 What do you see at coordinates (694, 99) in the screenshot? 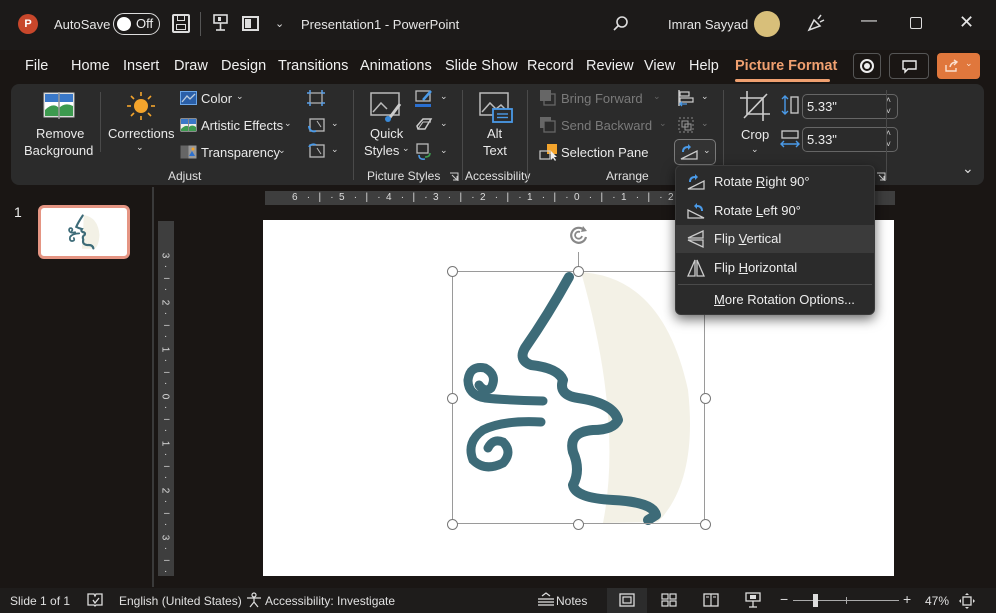
I see `align-button: ⌄` at bounding box center [694, 99].